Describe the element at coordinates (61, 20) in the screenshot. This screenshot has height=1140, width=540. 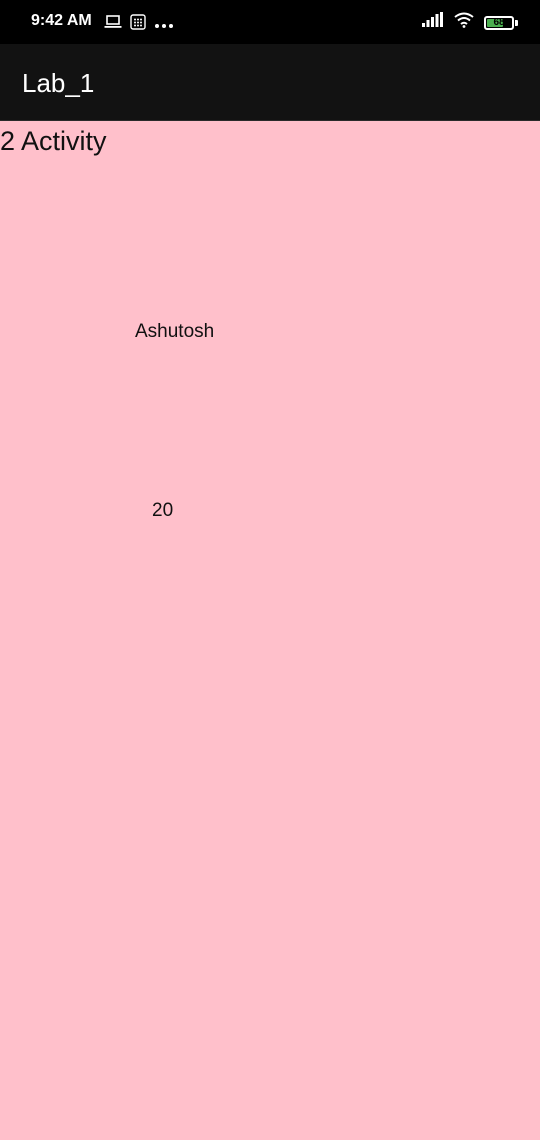
I see `status-time: 9:42 AM` at that location.